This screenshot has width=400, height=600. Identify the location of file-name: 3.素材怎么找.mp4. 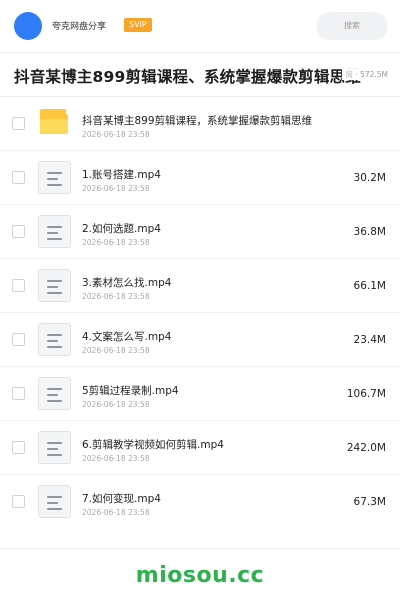
(126, 282).